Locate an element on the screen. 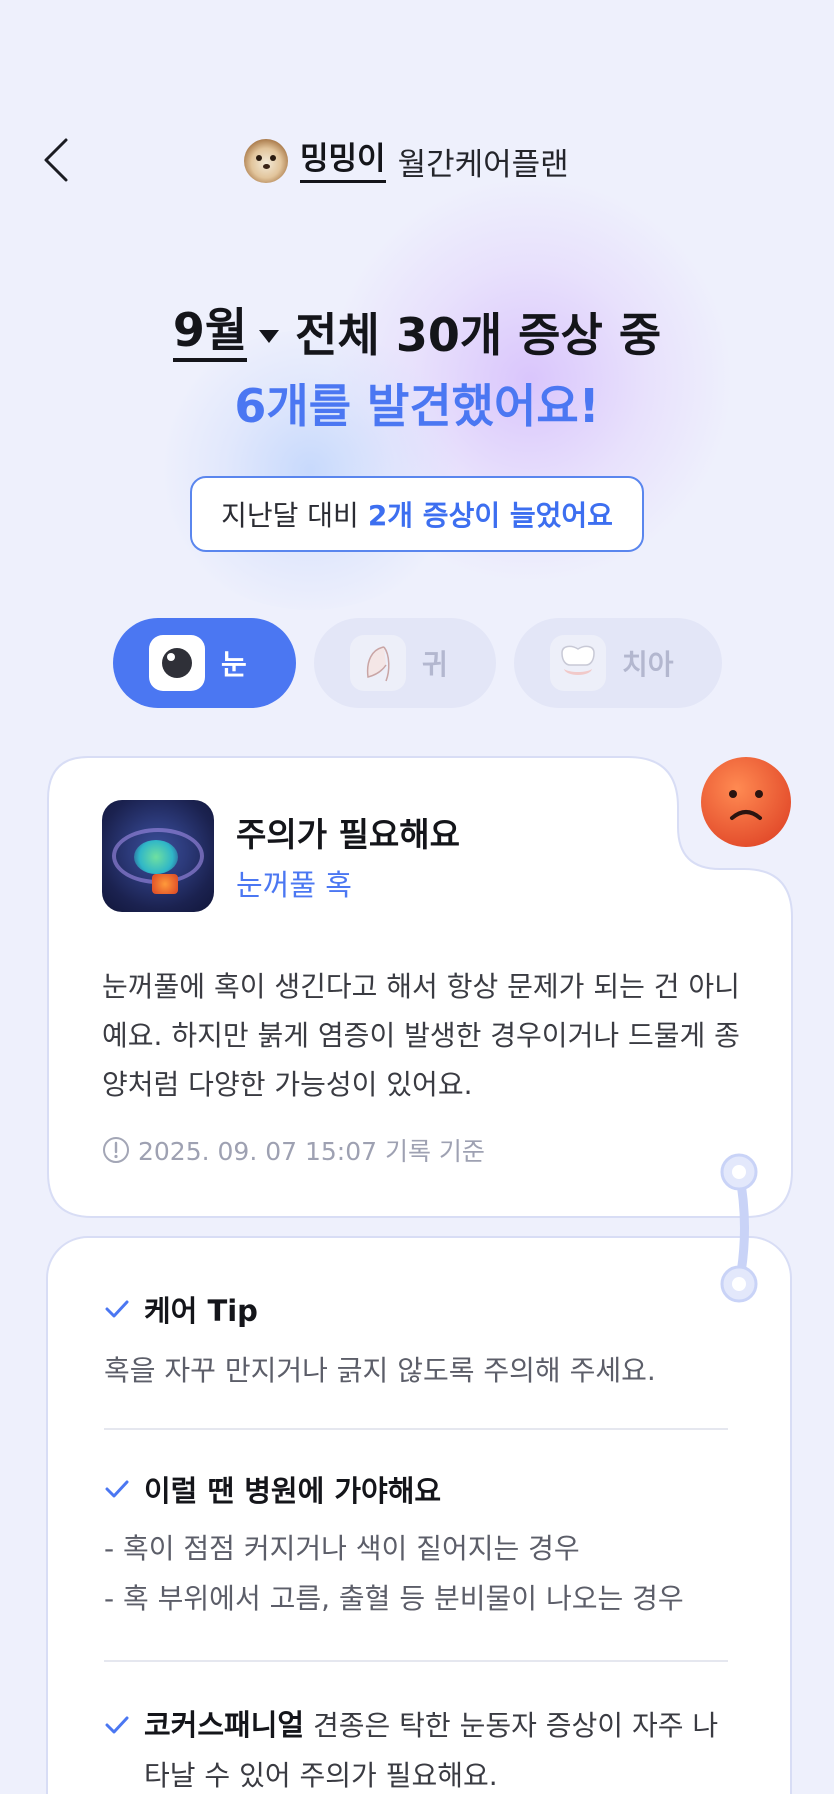 This screenshot has width=834, height=1794. caret-down-icon is located at coordinates (269, 336).